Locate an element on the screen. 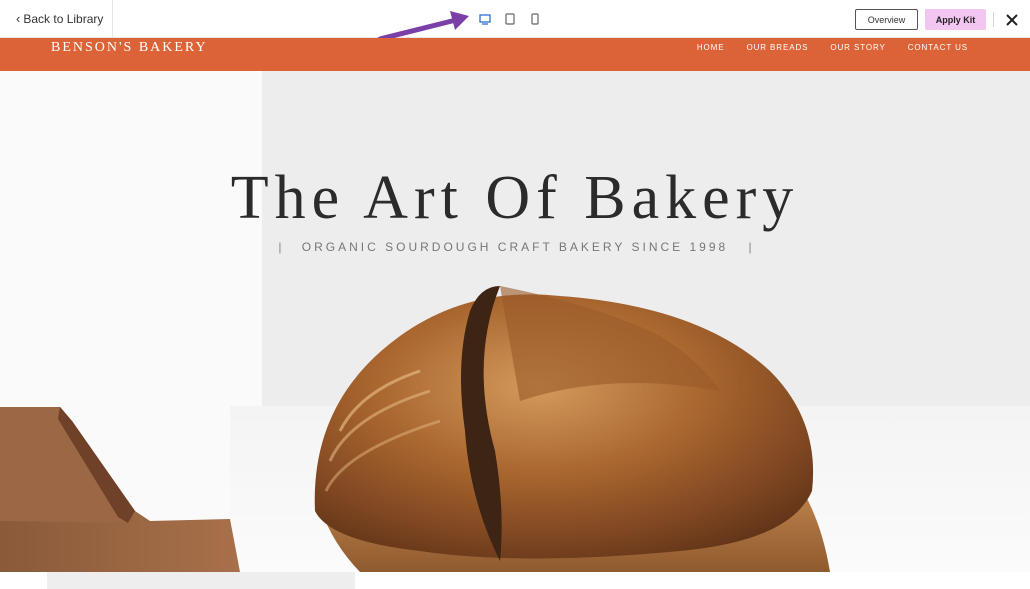 The image size is (1030, 589). back-to-library-link: ‹ Back to Library is located at coordinates (56, 18).